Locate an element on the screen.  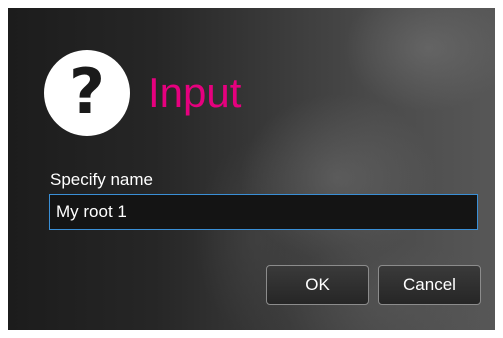
name-field-label: Specify name is located at coordinates (101, 179).